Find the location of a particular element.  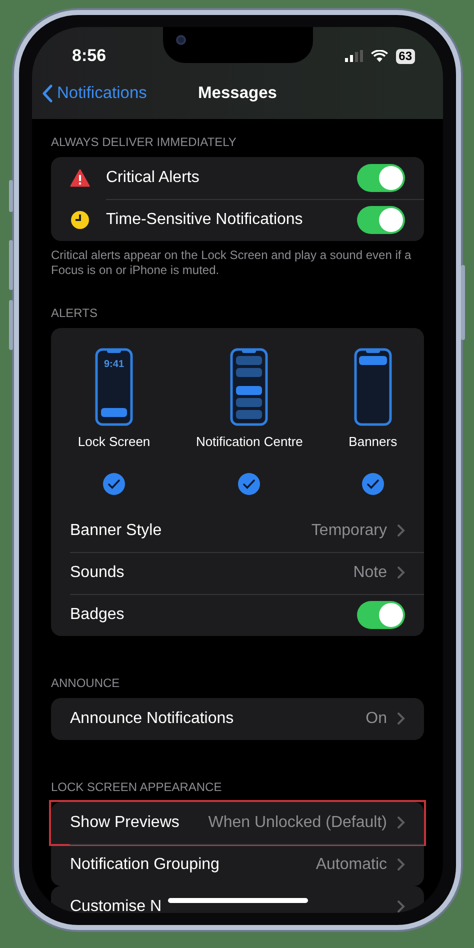

style-label: Notification Centre is located at coordinates (249, 442).